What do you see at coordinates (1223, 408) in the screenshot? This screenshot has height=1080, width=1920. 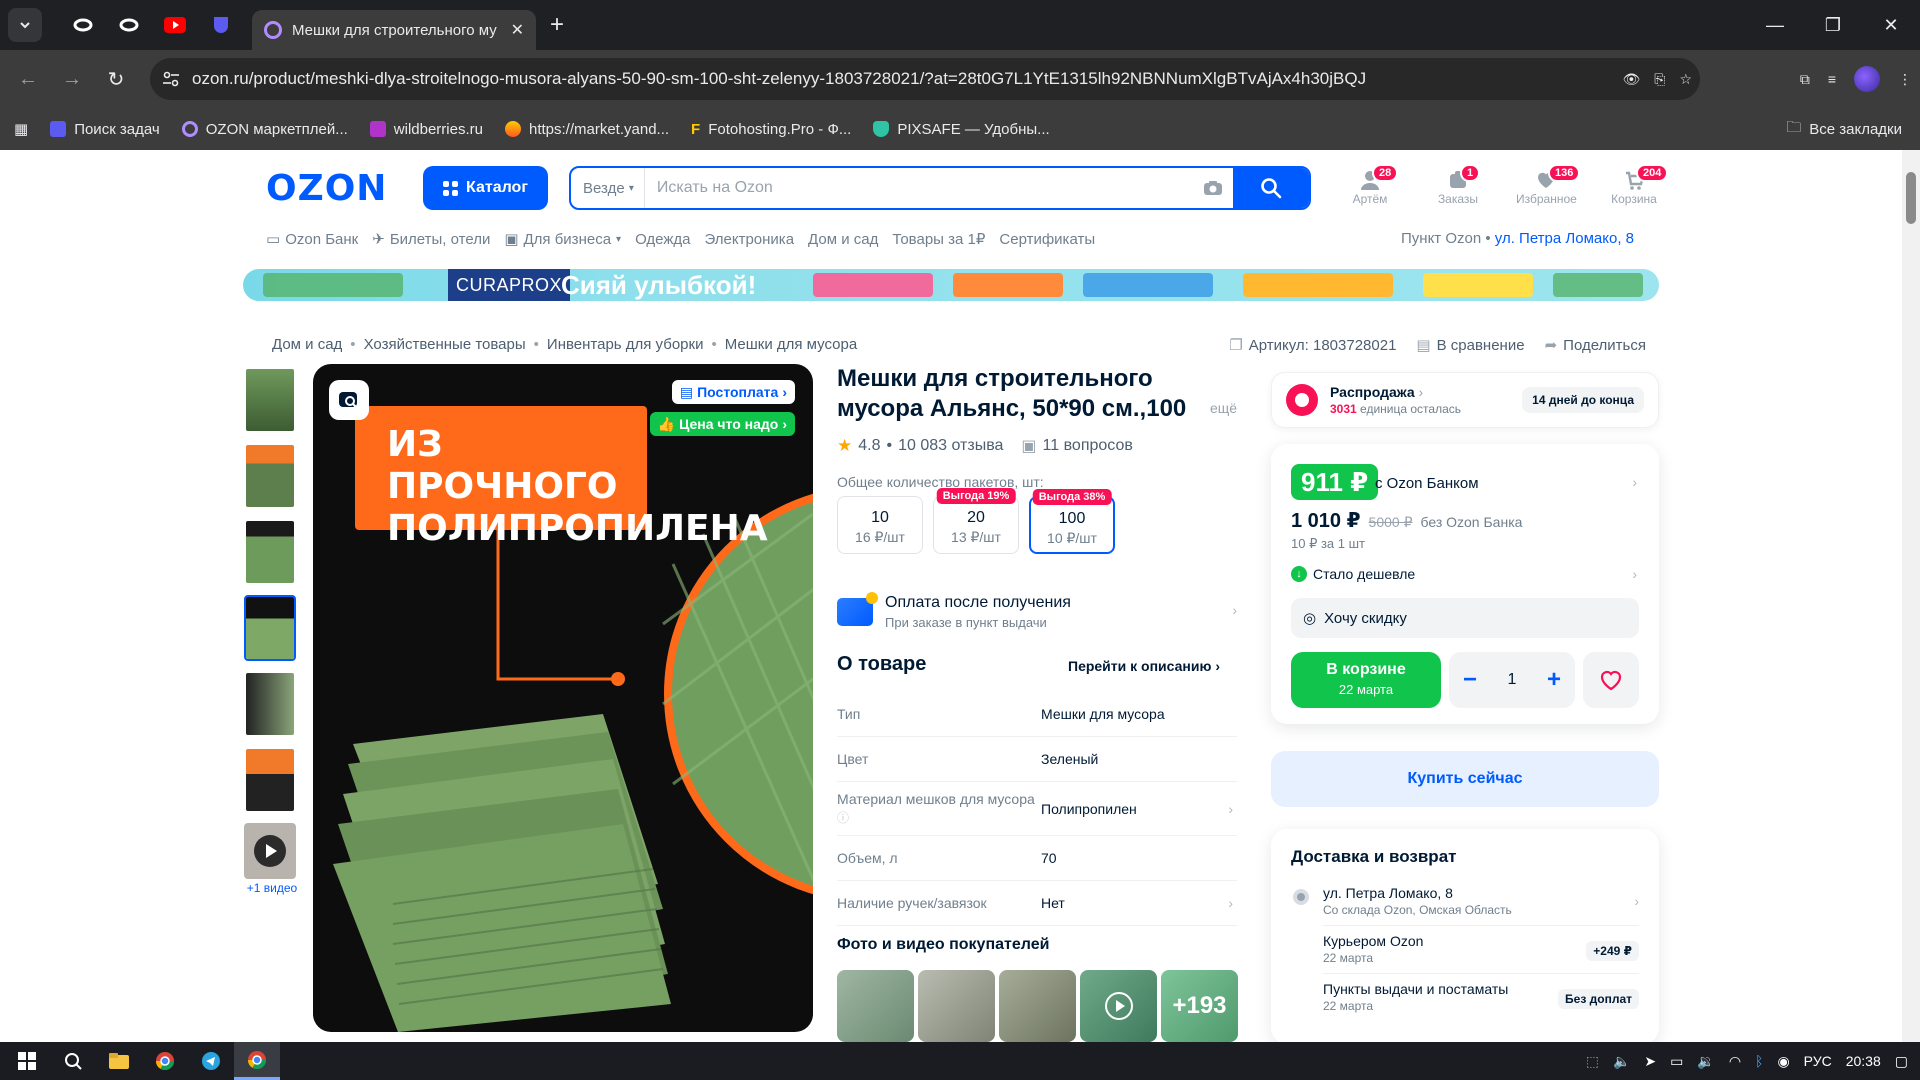 I see `title-more-link: ещё` at bounding box center [1223, 408].